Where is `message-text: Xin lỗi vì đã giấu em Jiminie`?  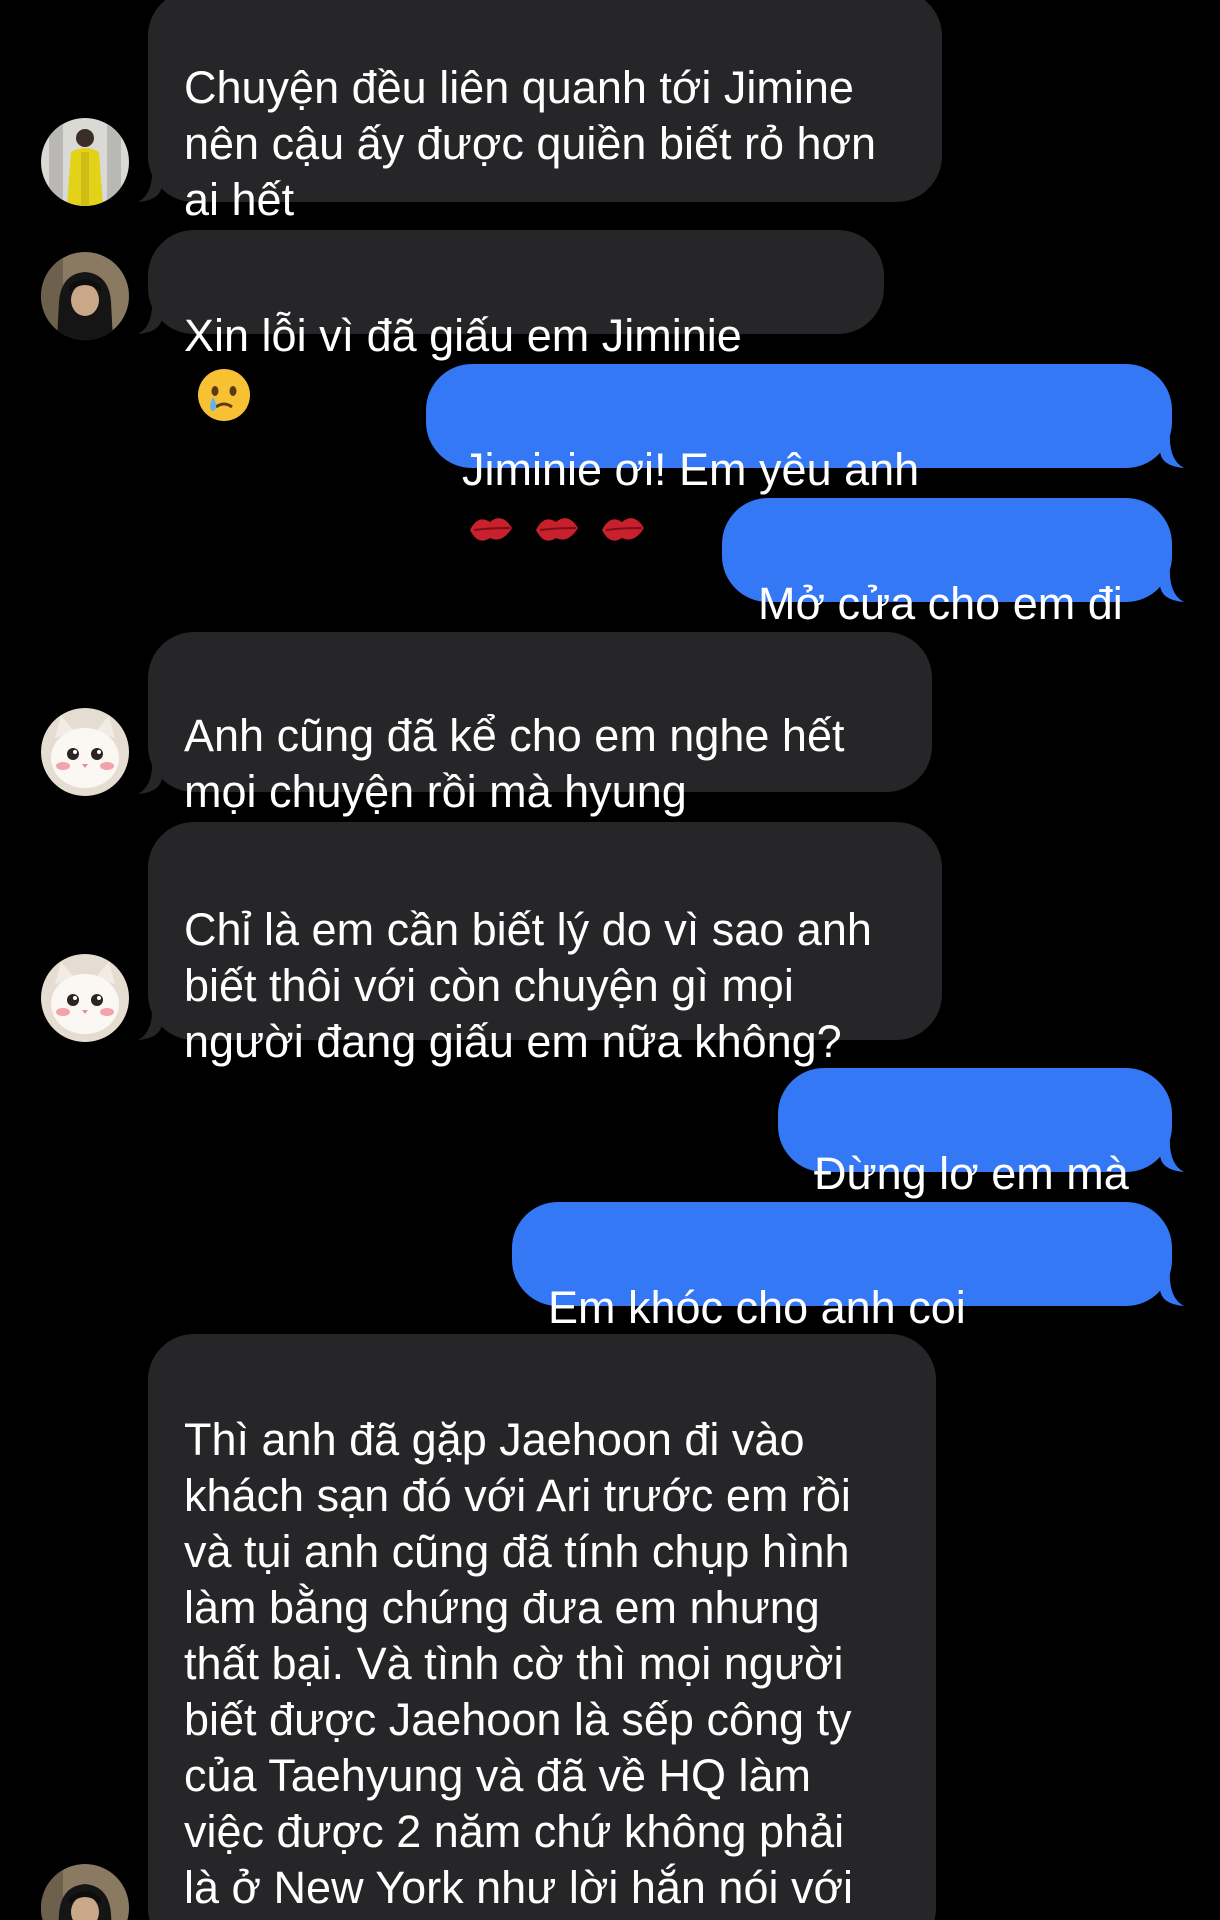 message-text: Xin lỗi vì đã giấu em Jiminie is located at coordinates (463, 335).